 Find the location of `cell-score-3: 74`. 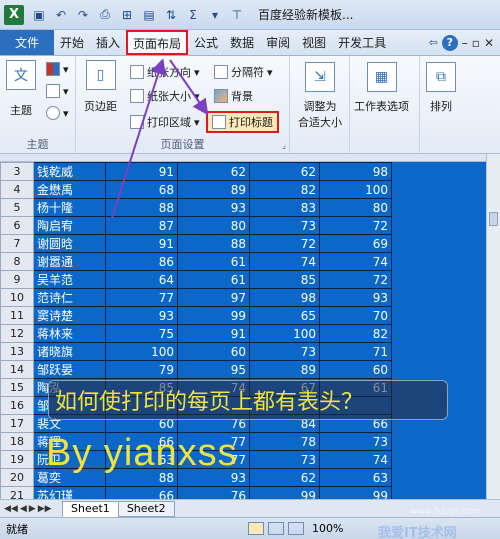

cell-score-3: 74 is located at coordinates (284, 261).